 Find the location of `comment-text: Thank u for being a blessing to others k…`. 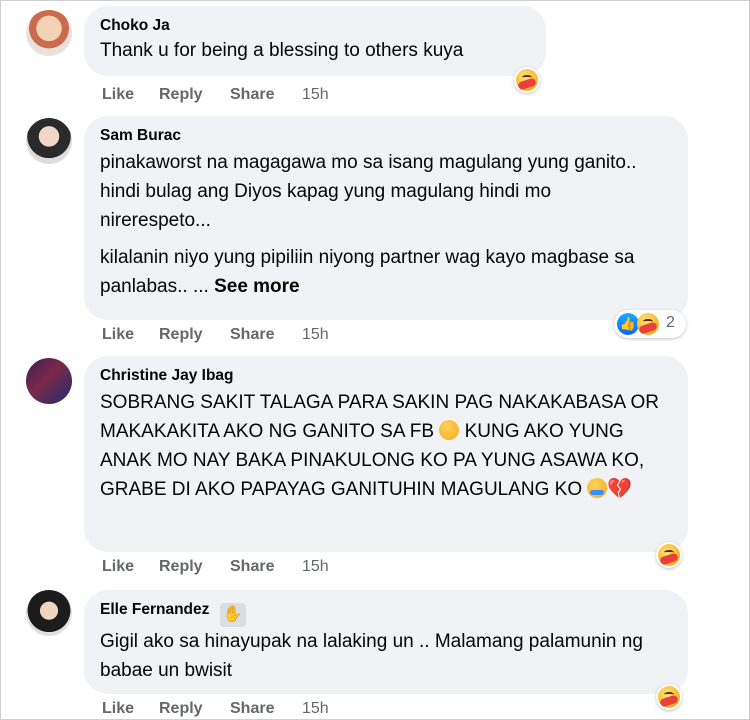

comment-text: Thank u for being a blessing to others k… is located at coordinates (282, 50).